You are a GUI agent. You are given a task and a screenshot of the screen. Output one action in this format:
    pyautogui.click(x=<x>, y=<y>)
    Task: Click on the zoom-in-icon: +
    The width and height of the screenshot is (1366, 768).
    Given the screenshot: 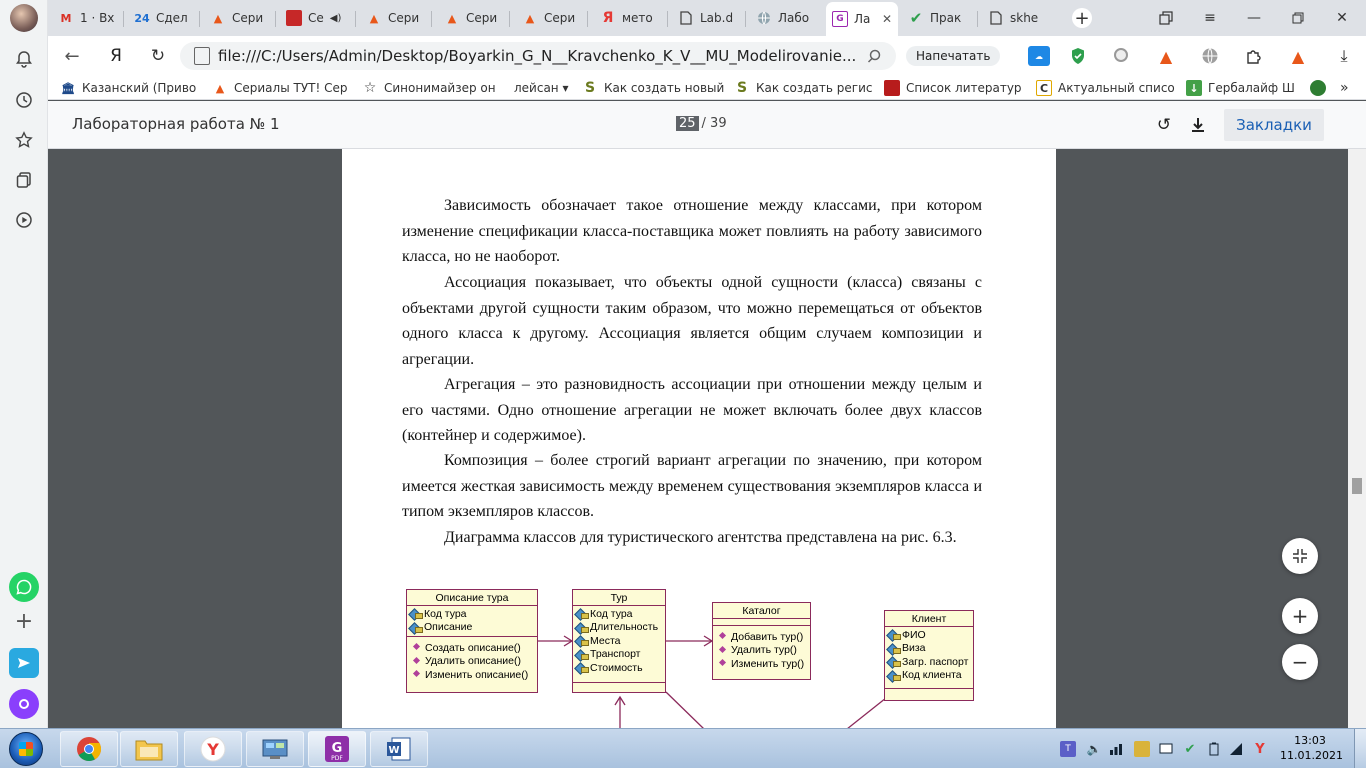 What is the action you would take?
    pyautogui.click(x=1300, y=616)
    